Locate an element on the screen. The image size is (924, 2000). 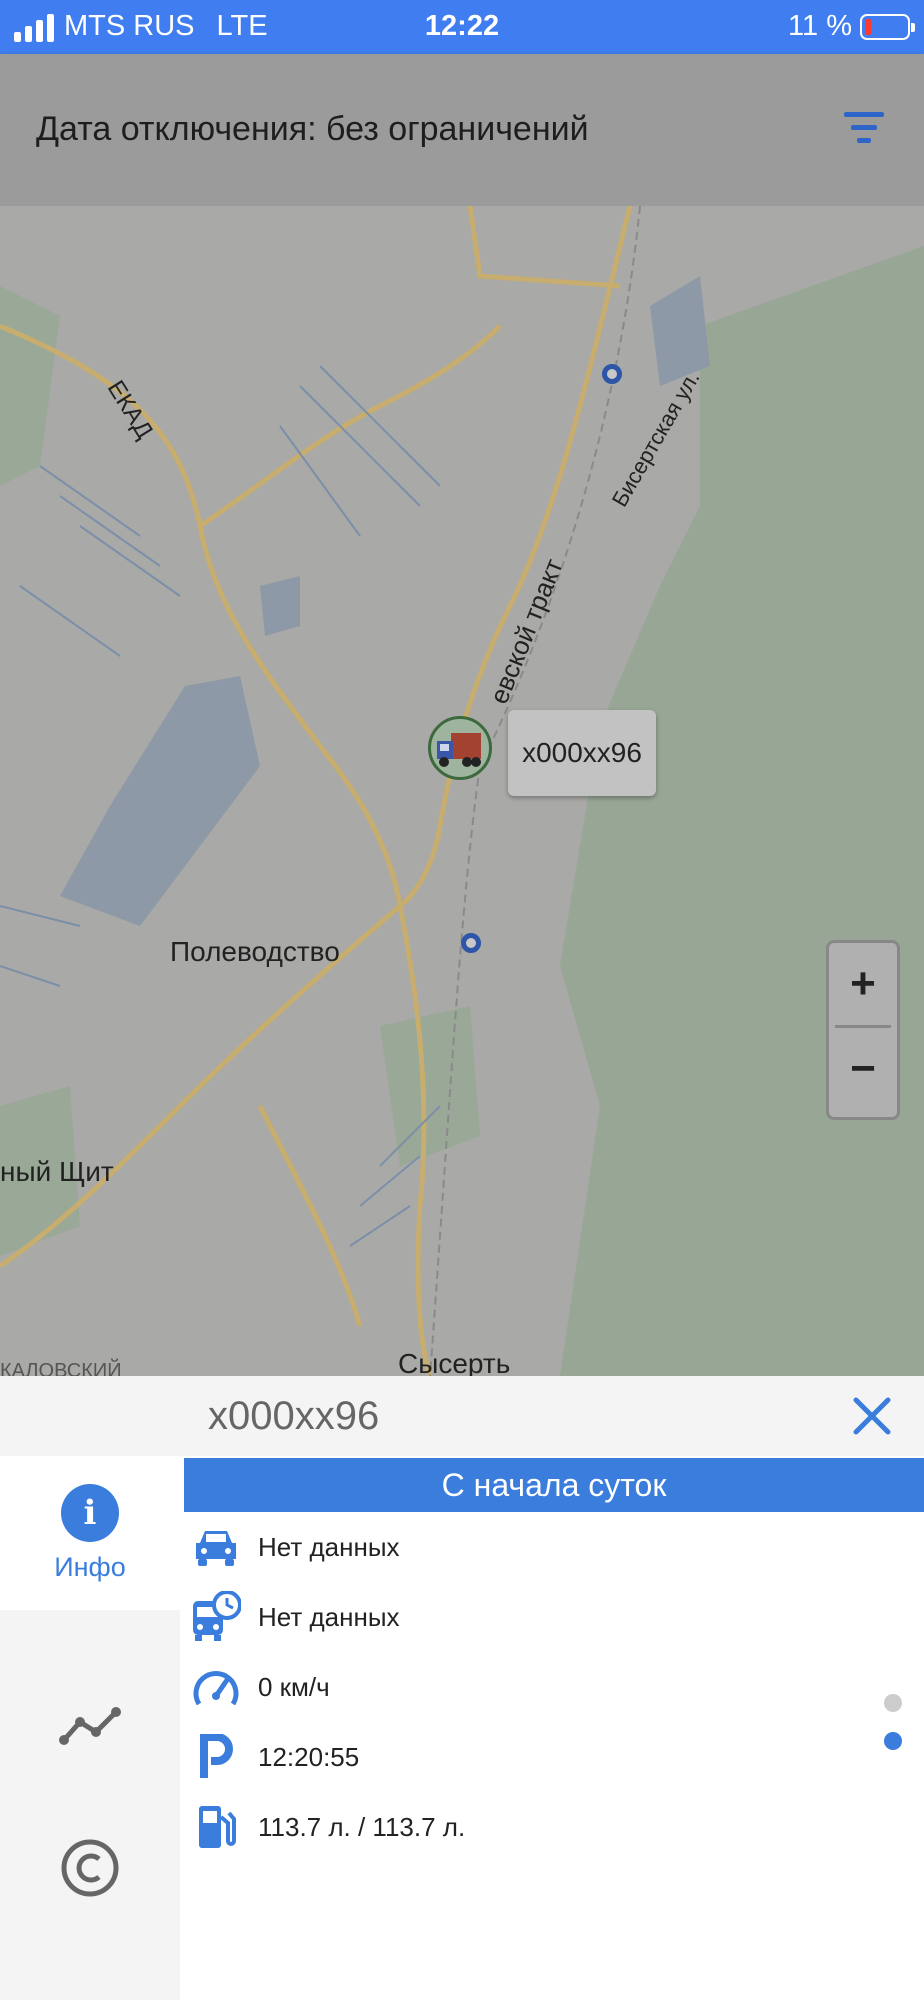
panel-header: х000хх96 is located at coordinates (552, 1416).